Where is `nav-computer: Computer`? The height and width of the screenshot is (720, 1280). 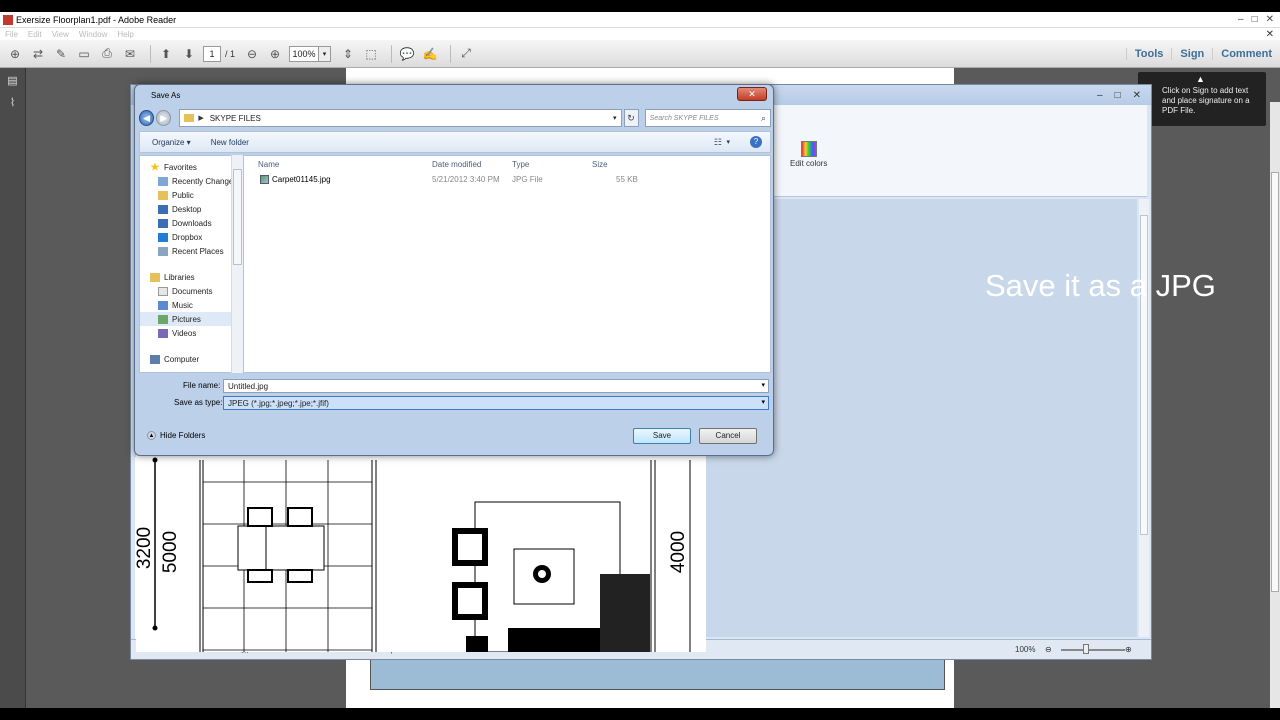 nav-computer: Computer is located at coordinates (191, 359).